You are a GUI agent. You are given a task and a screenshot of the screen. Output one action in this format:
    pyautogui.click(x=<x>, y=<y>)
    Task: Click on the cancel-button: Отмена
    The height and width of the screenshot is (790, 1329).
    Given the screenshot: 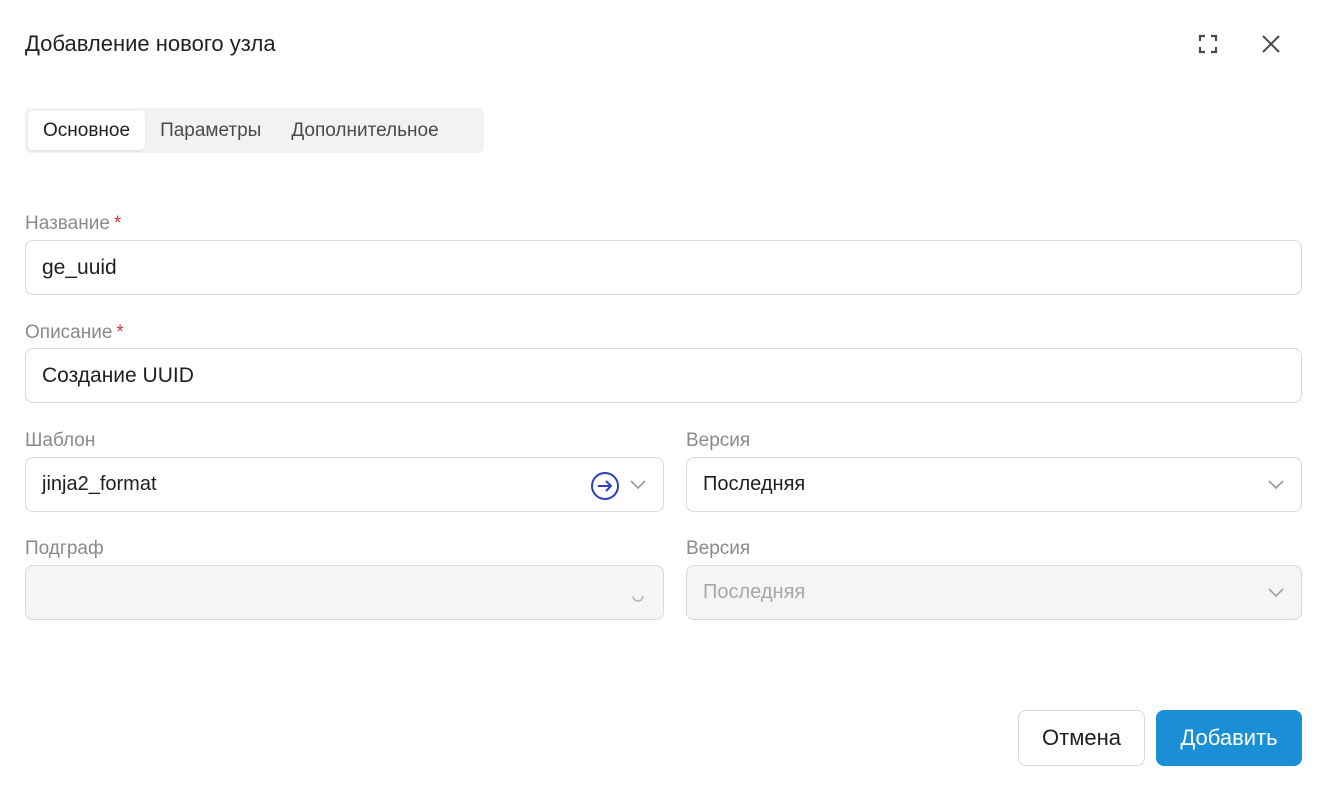 What is the action you would take?
    pyautogui.click(x=1081, y=738)
    